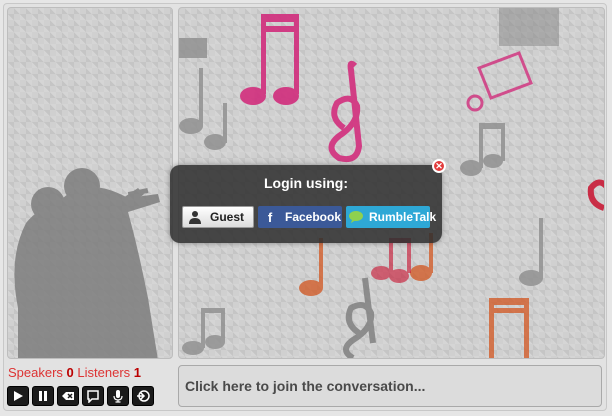 This screenshot has width=612, height=416. I want to click on speakers-label: Speakers, so click(35, 372).